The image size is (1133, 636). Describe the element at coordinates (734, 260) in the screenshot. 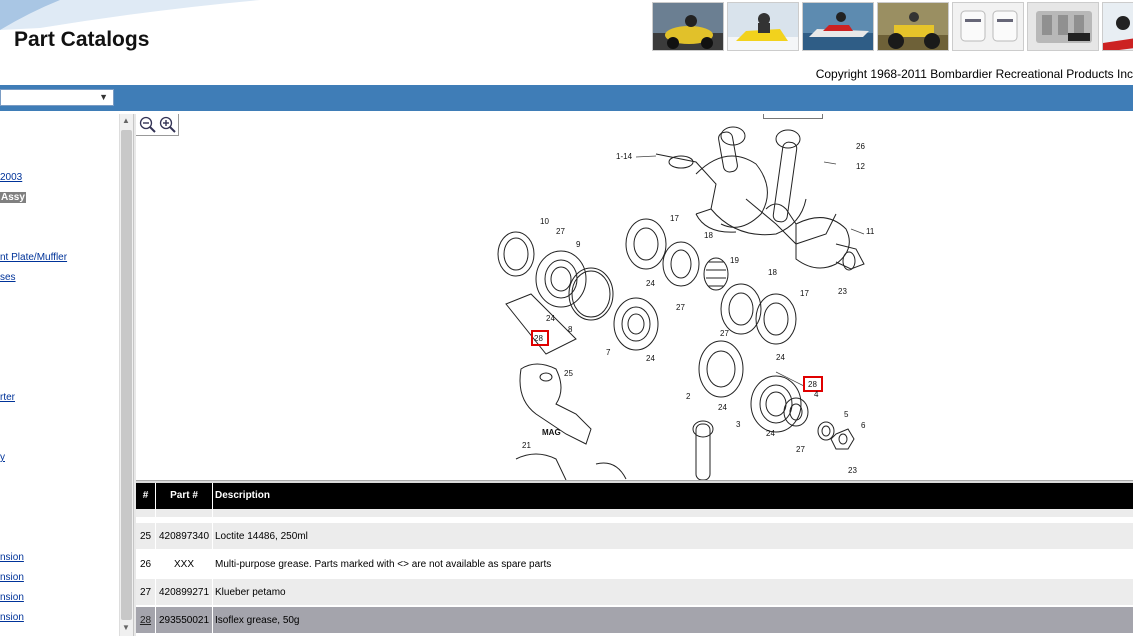

I see `callout-label: 19` at that location.